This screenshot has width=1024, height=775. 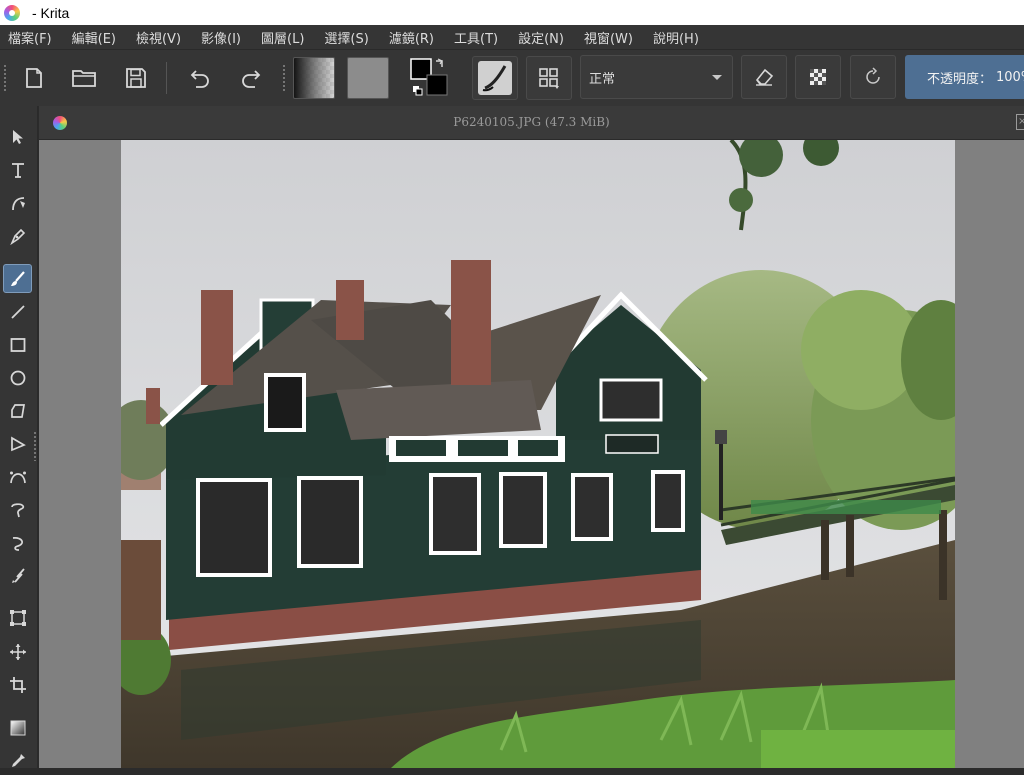 I want to click on opacity-slider: 不透明度： 100%, so click(x=964, y=77).